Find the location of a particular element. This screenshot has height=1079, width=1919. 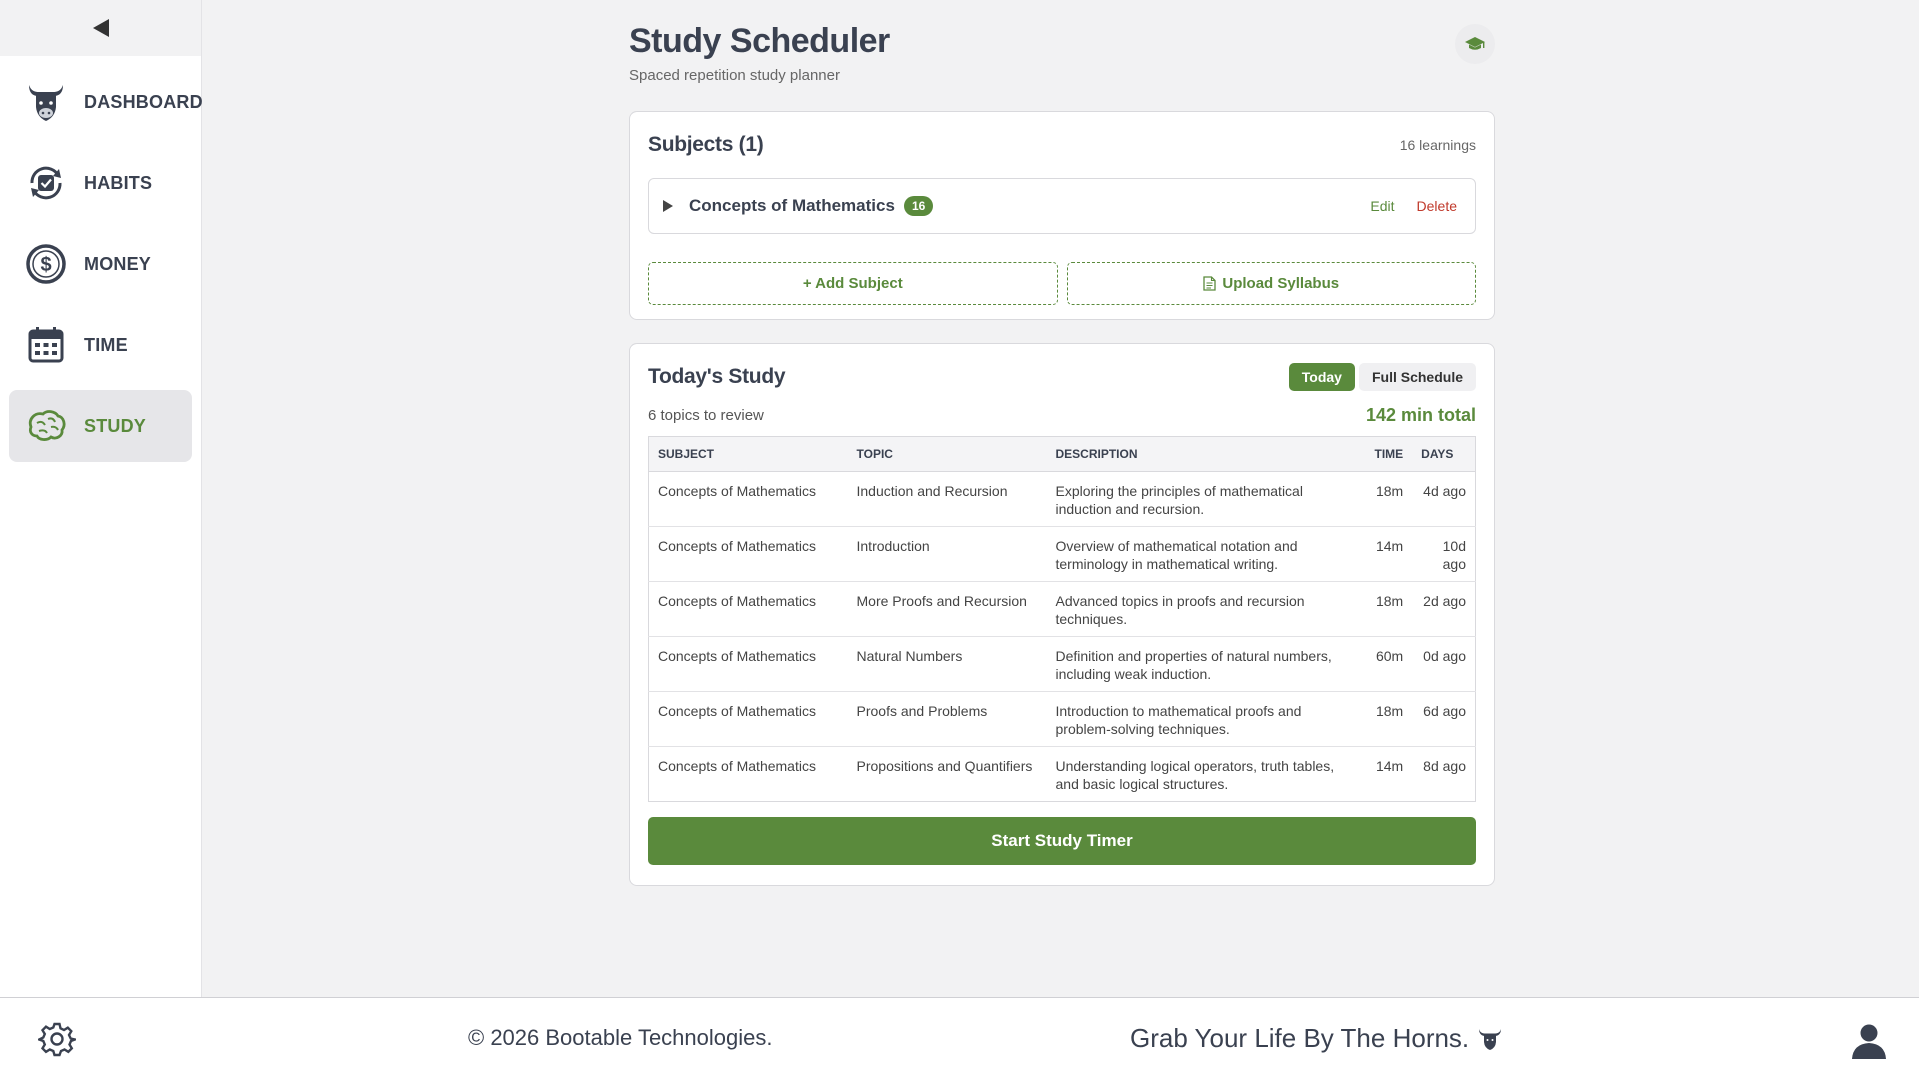

sidebar-nav: DASHBOARD HABITS $ MONEY TIME STUDY is located at coordinates (101, 268).